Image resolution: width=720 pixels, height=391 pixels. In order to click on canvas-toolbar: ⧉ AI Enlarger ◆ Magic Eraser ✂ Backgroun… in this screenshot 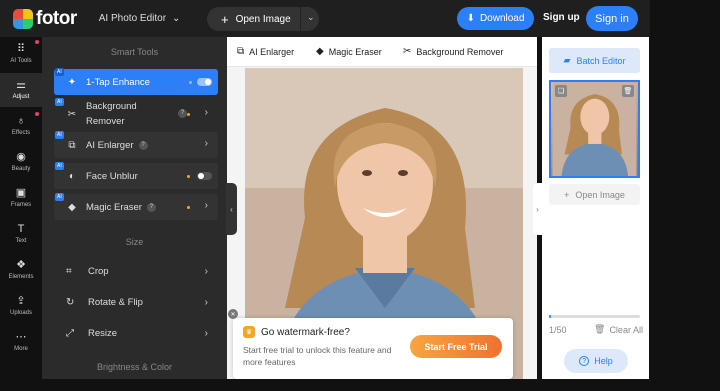, I will do `click(382, 52)`.